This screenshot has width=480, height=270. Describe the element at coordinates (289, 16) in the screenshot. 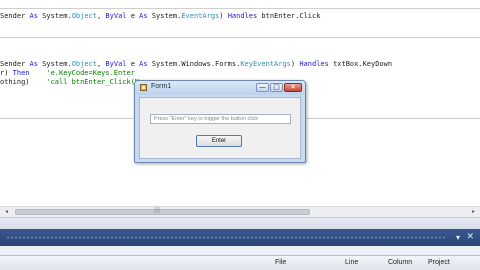

I see `code-token: btnEnter.Click` at that location.